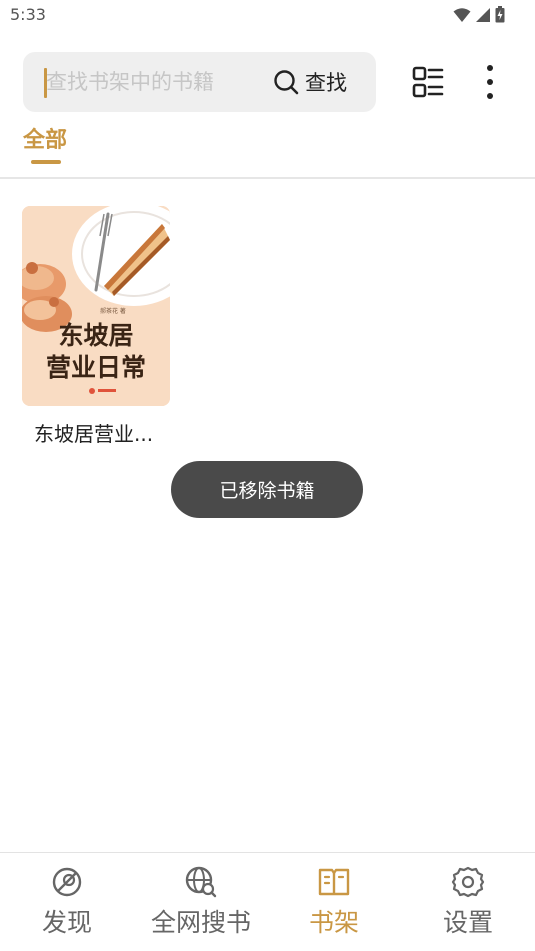 The image size is (535, 951). Describe the element at coordinates (267, 15) in the screenshot. I see `status-bar: 5:33` at that location.